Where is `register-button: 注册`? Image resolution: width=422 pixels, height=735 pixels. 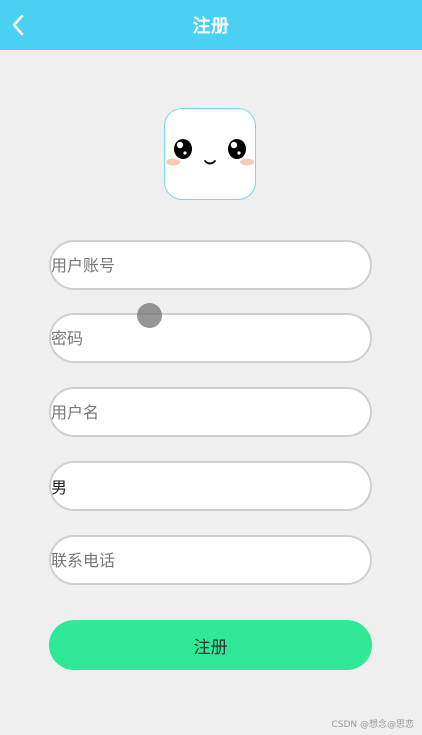 register-button: 注册 is located at coordinates (210, 645).